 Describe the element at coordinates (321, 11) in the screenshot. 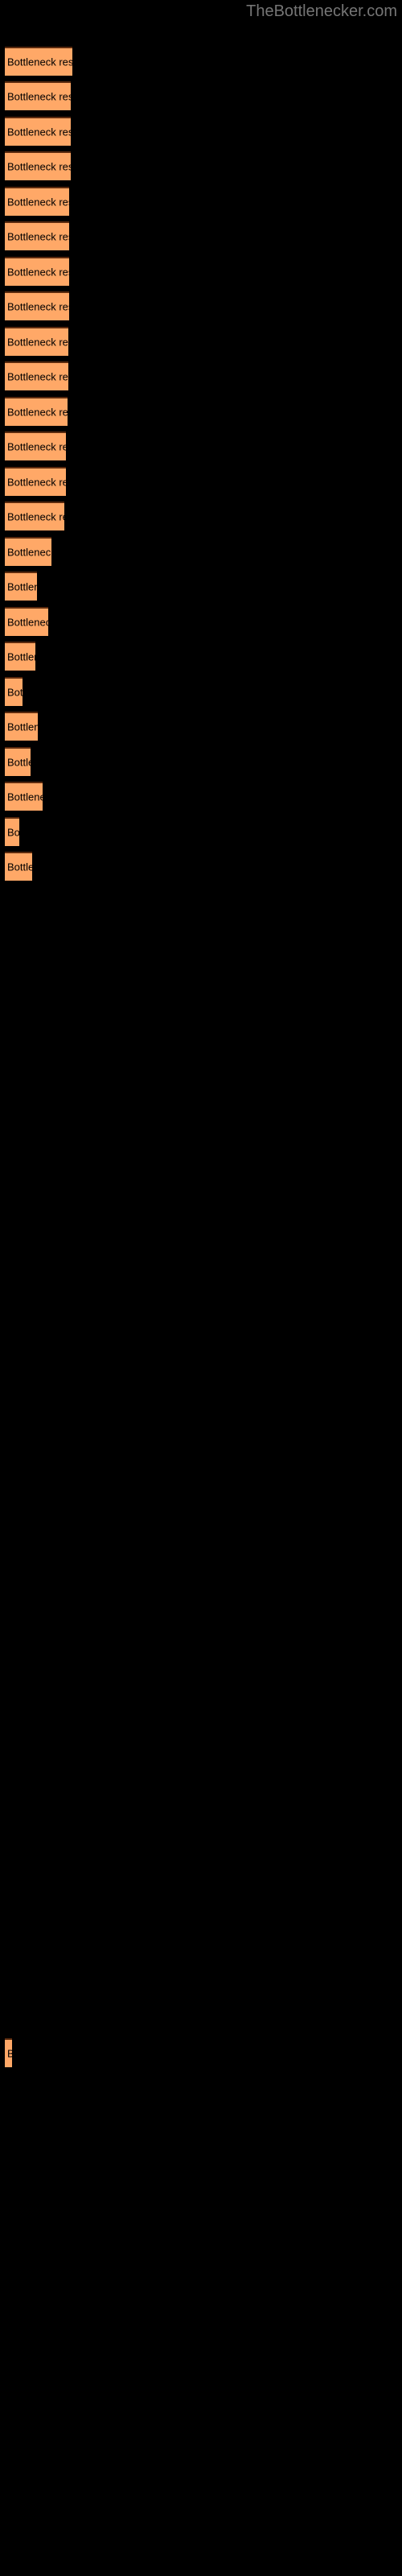

I see `site-title: TheBottlenecker.com` at that location.